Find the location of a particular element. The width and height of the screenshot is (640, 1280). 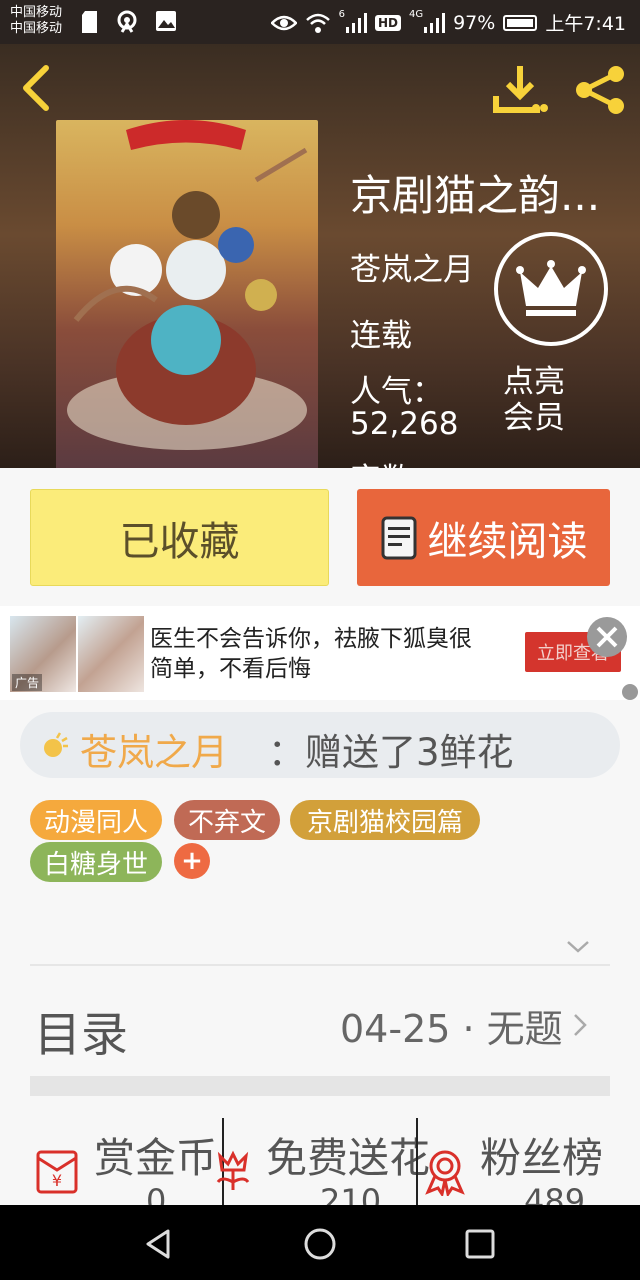

network-type-2: 4G is located at coordinates (416, 14).